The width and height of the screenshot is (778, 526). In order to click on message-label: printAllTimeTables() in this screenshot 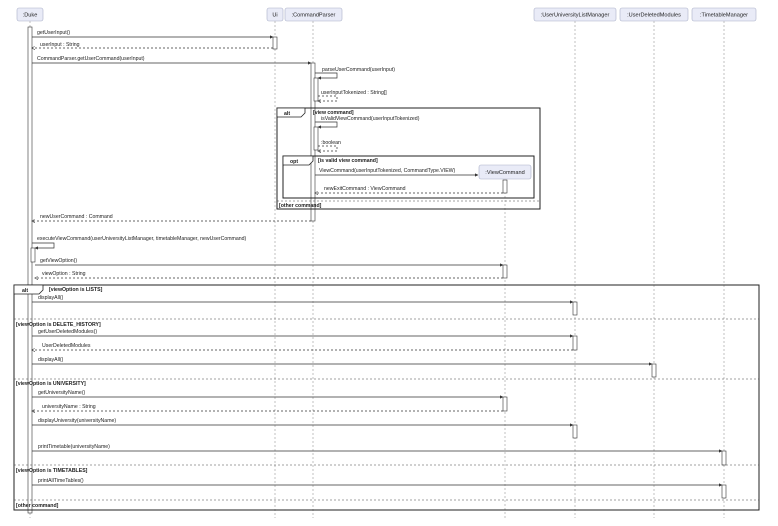, I will do `click(61, 481)`.